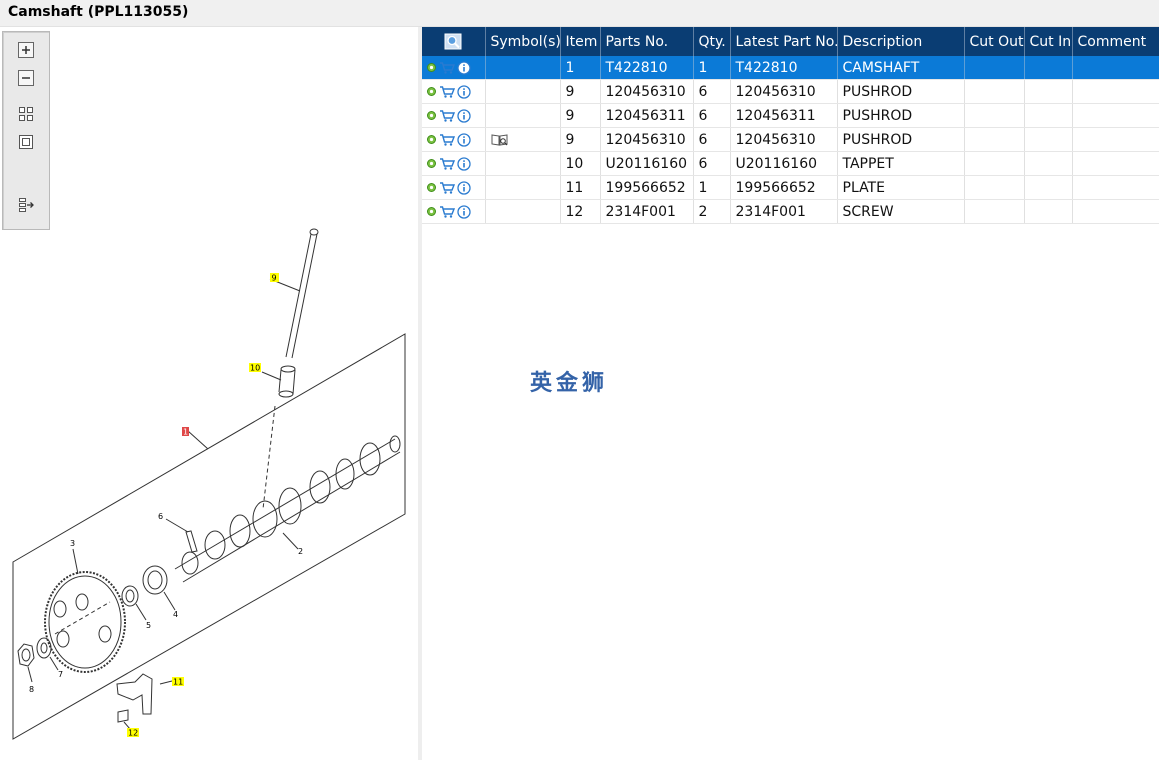  What do you see at coordinates (178, 682) in the screenshot?
I see `callout-11: 11` at bounding box center [178, 682].